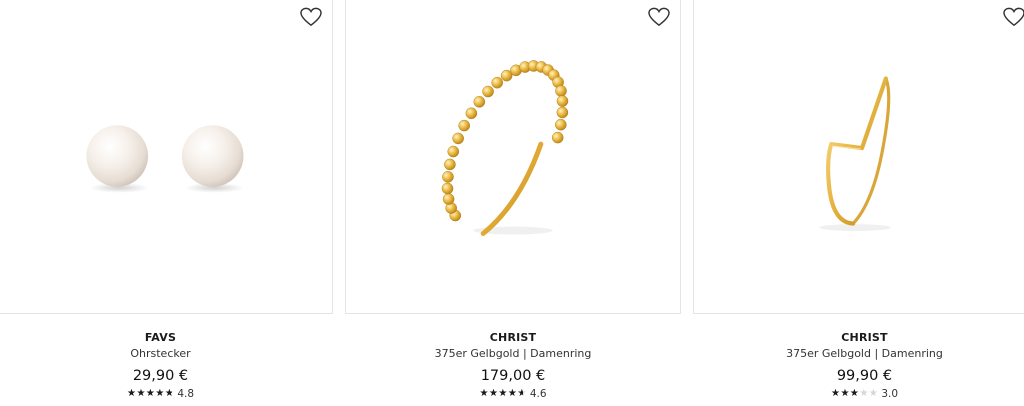 The height and width of the screenshot is (406, 1024). What do you see at coordinates (160, 337) in the screenshot?
I see `product-brand: FAVS` at bounding box center [160, 337].